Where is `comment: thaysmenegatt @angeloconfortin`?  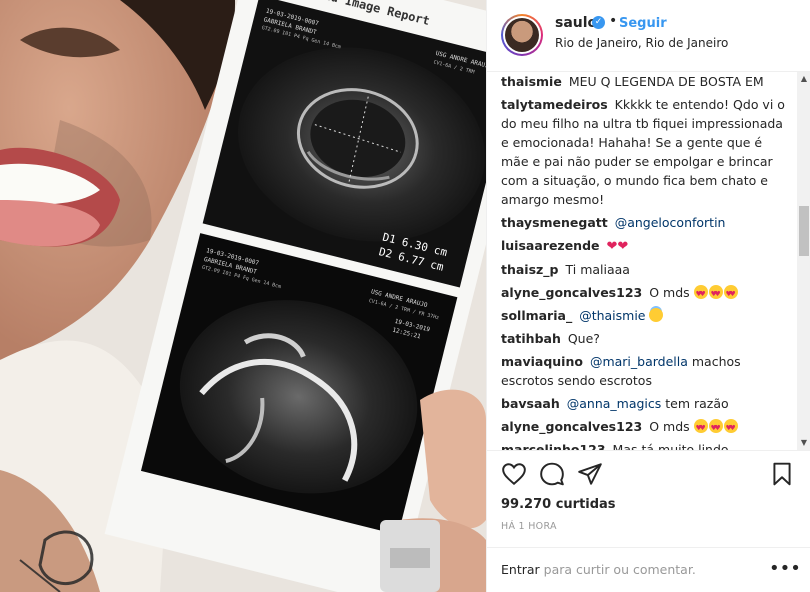
comment: thaysmenegatt @angeloconfortin is located at coordinates (645, 222).